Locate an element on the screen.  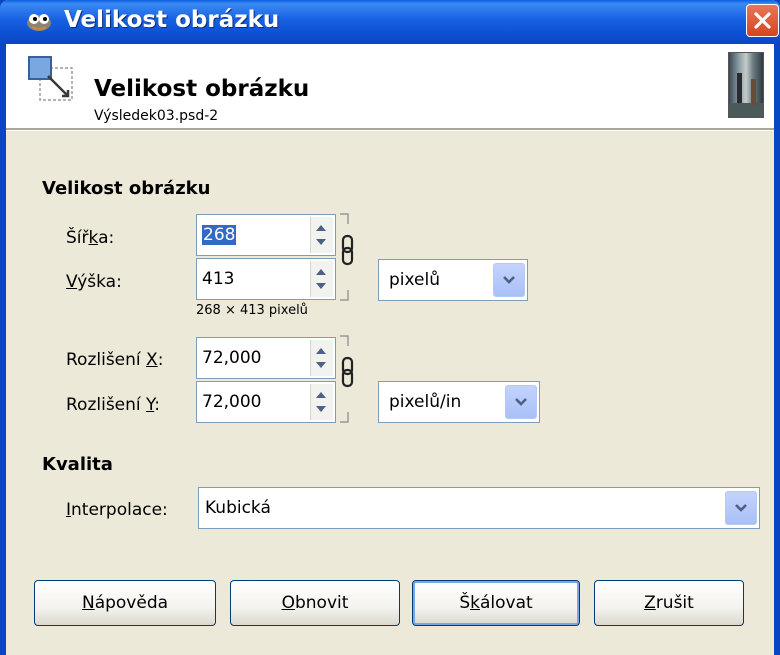
res-y-spinbutton: 72,000 is located at coordinates (266, 402).